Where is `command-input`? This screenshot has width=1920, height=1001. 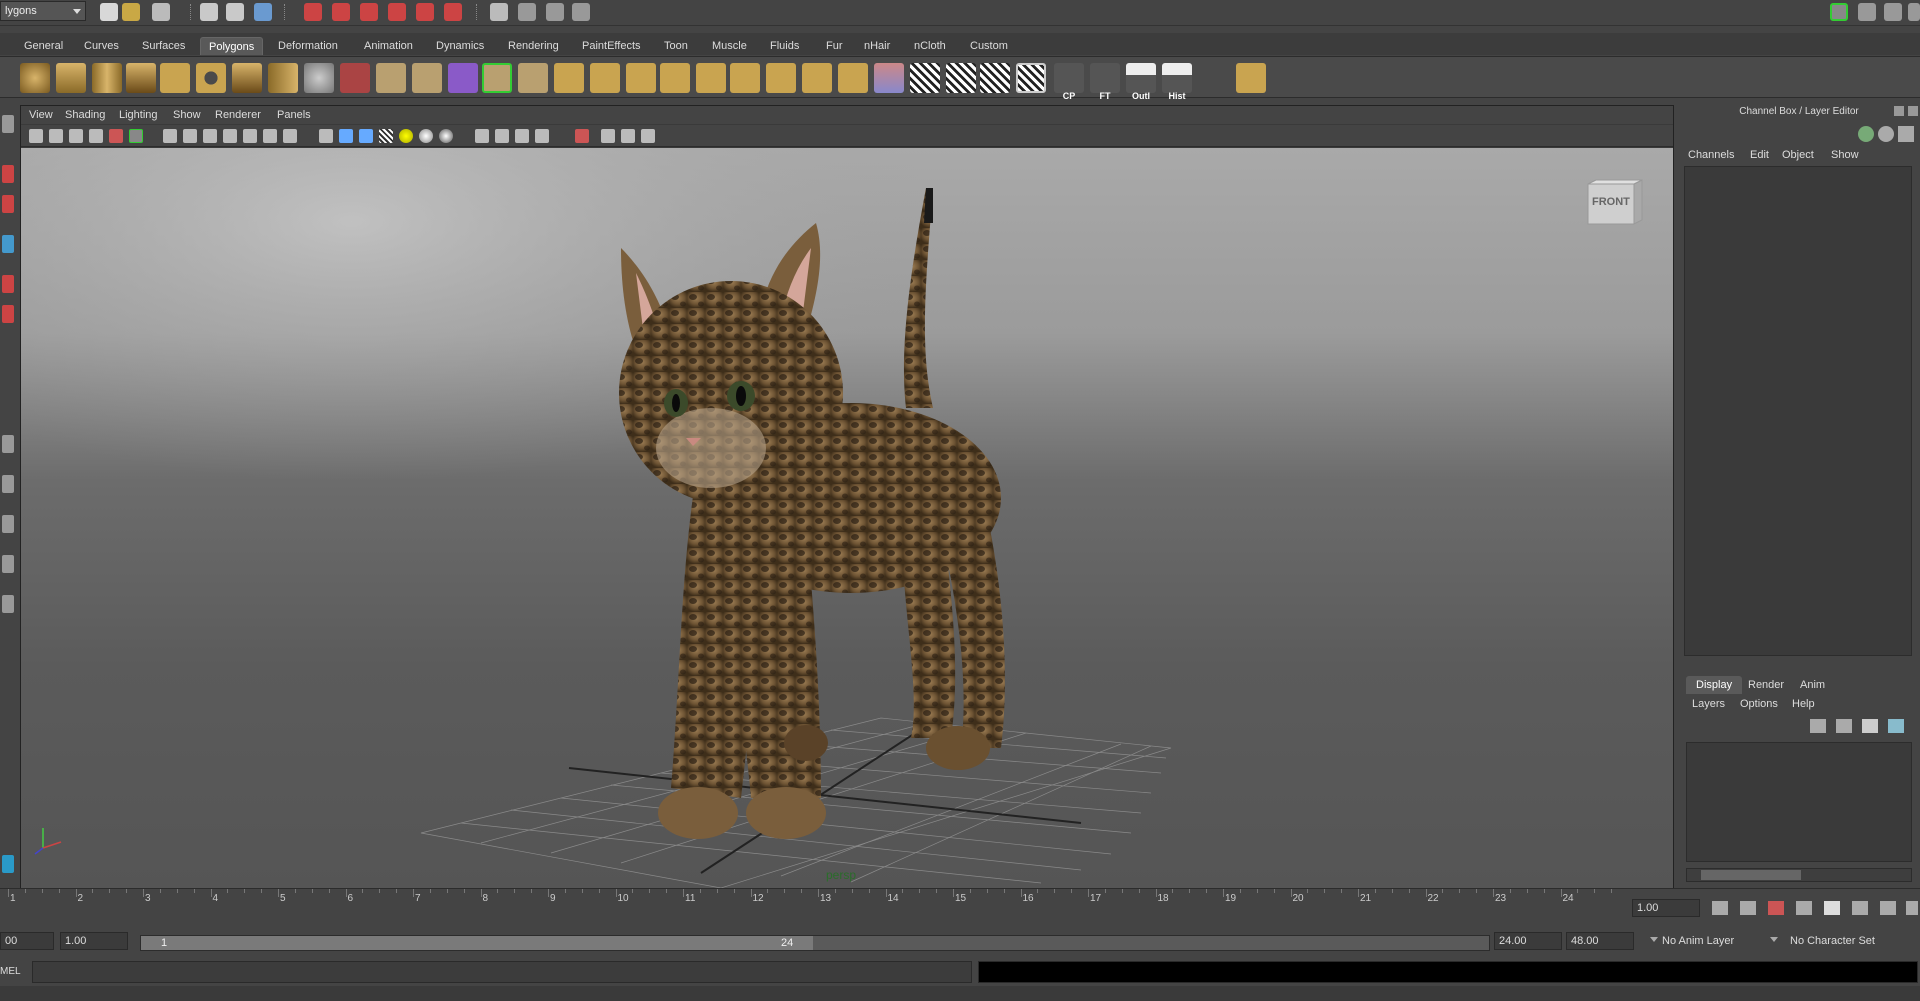 command-input is located at coordinates (502, 972).